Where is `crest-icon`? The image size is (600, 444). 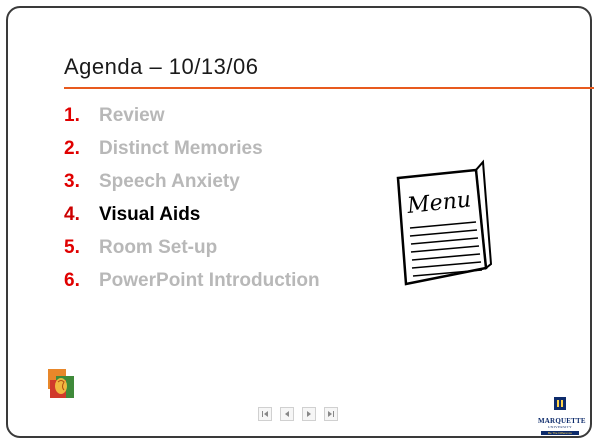 crest-icon is located at coordinates (560, 403).